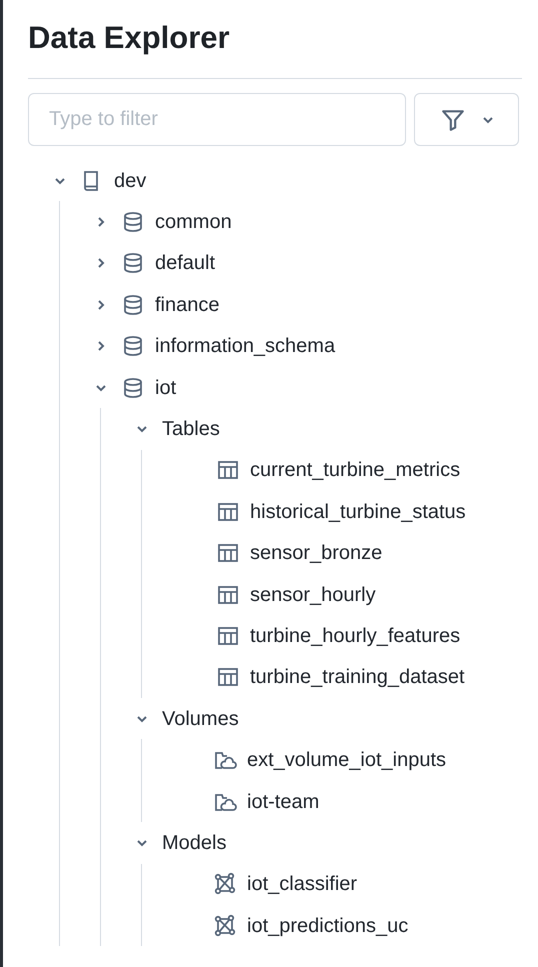 This screenshot has width=538, height=967. Describe the element at coordinates (306, 305) in the screenshot. I see `tree-item: finance` at that location.